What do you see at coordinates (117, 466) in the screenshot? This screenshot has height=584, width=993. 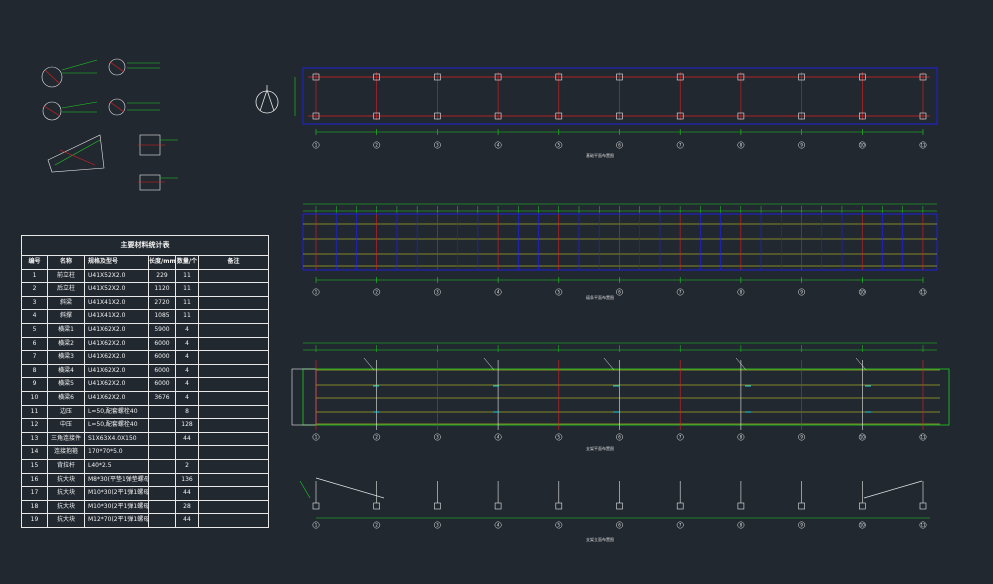 I see `table-cell: L40*2.5` at bounding box center [117, 466].